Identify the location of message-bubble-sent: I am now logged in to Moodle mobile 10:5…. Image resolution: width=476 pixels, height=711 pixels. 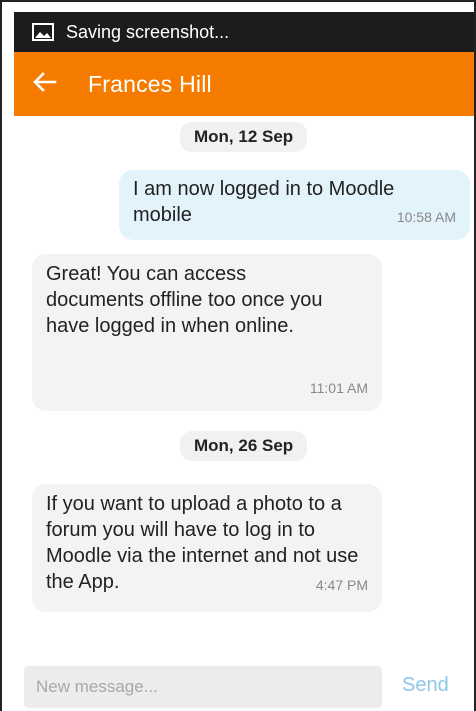
(294, 205).